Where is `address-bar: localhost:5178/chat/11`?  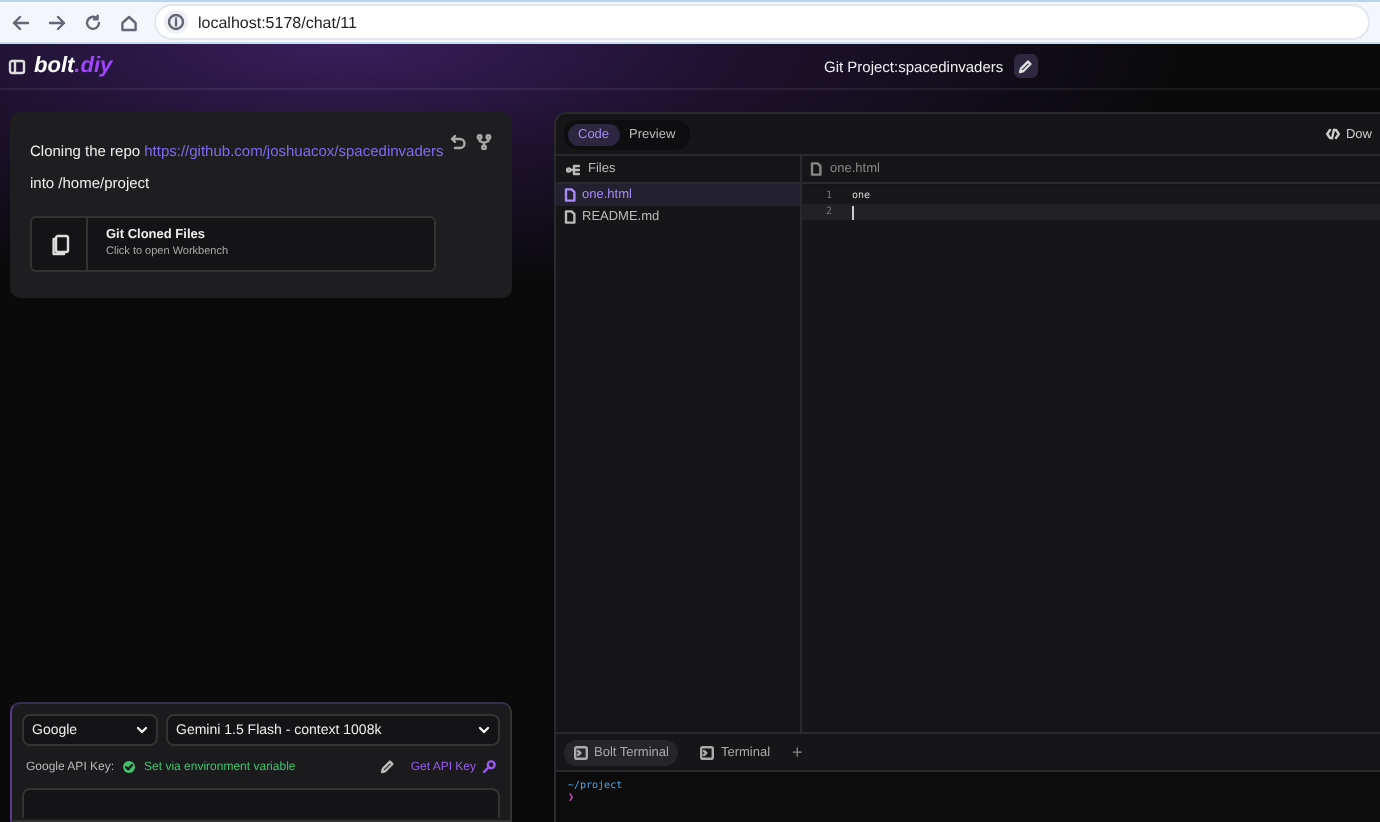
address-bar: localhost:5178/chat/11 is located at coordinates (762, 22).